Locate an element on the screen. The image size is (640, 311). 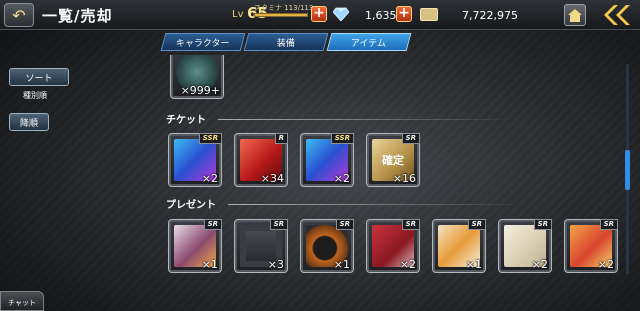
item-tile: ×999+ is located at coordinates (197, 77).